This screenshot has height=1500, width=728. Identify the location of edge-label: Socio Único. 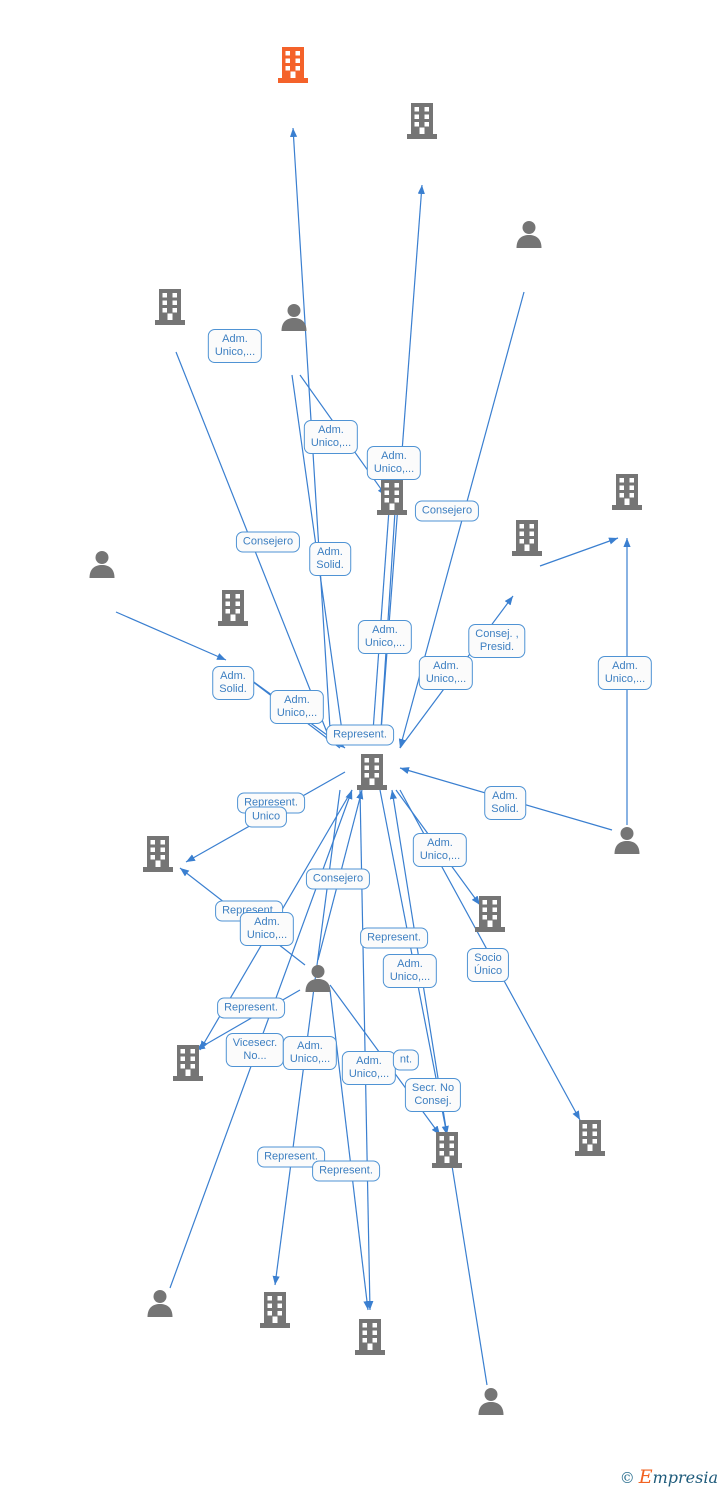
(488, 965).